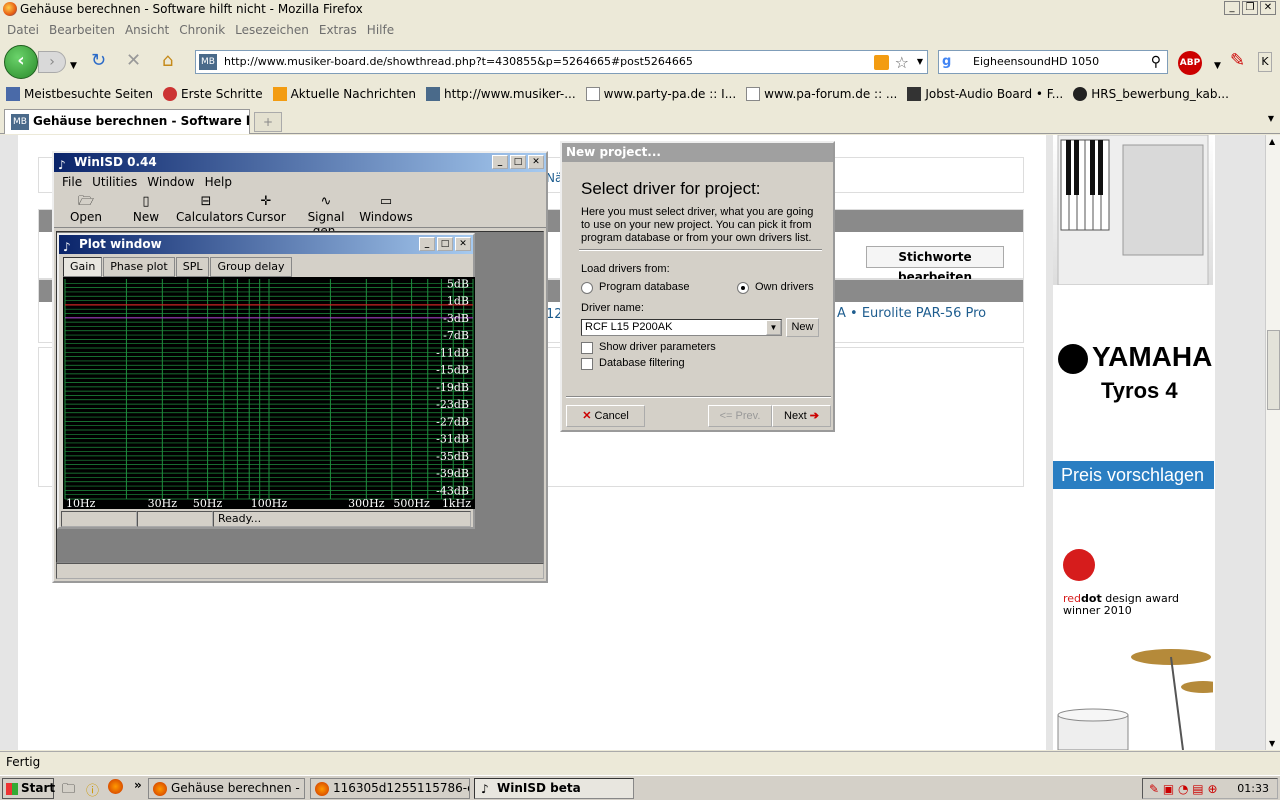 The height and width of the screenshot is (800, 1280). What do you see at coordinates (946, 62) in the screenshot?
I see `google-icon: g` at bounding box center [946, 62].